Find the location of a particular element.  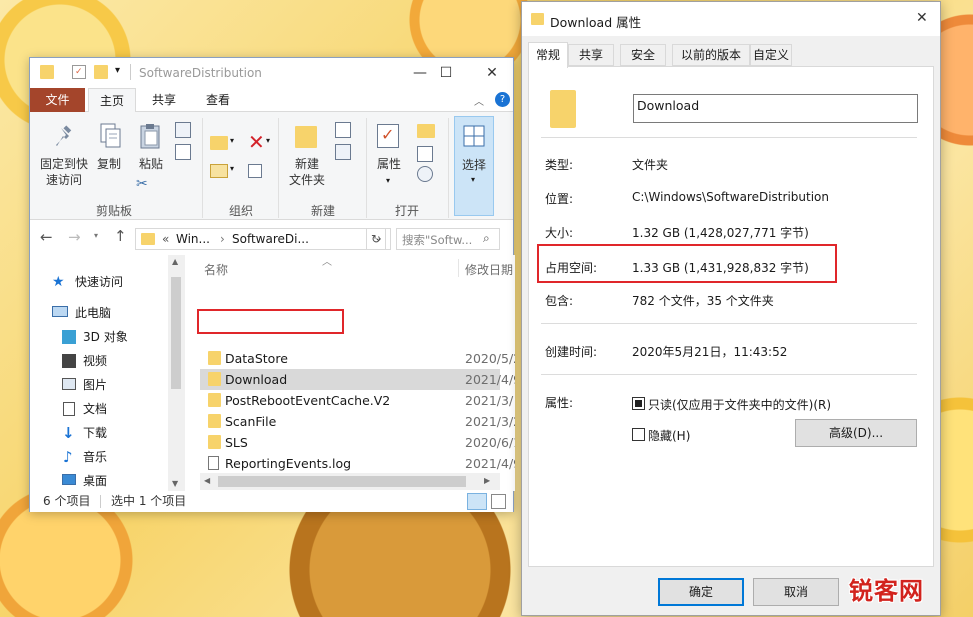

nav-item-downloads: ↓ 下载 is located at coordinates (105, 433).